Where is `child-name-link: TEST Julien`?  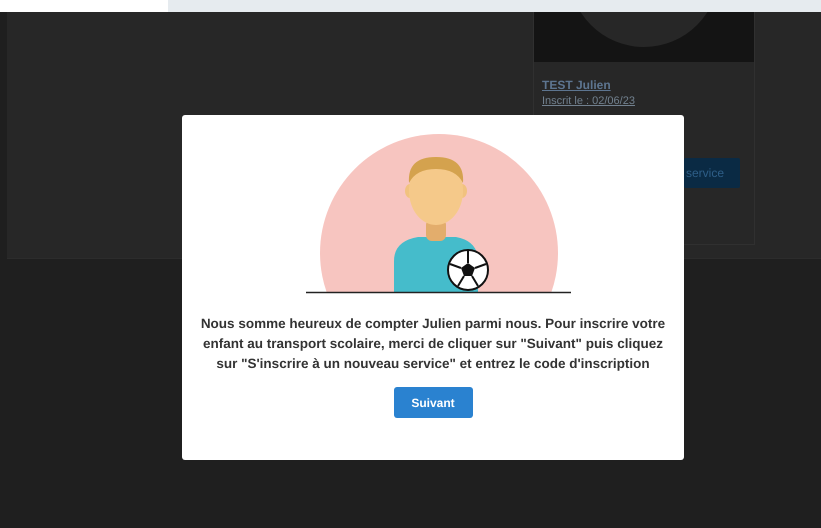
child-name-link: TEST Julien is located at coordinates (576, 85).